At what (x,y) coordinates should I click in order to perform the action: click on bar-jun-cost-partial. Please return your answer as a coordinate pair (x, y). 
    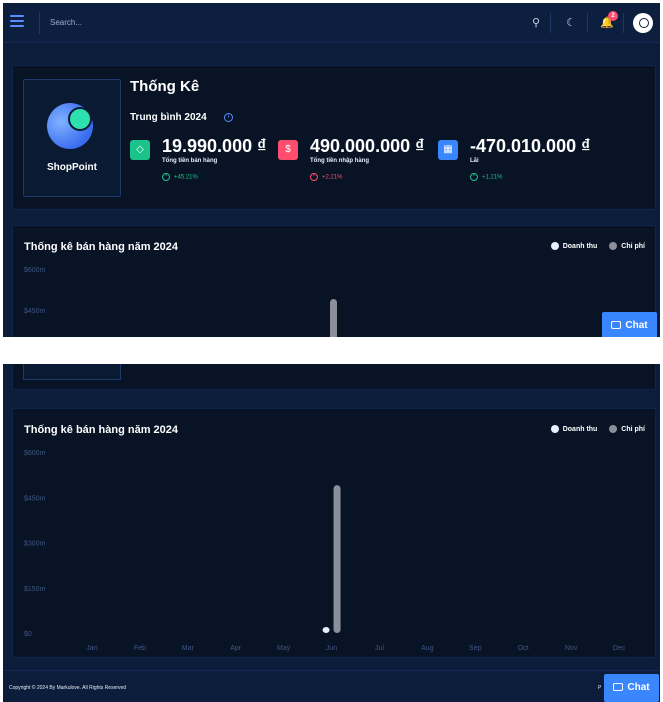
    Looking at the image, I should click on (333, 318).